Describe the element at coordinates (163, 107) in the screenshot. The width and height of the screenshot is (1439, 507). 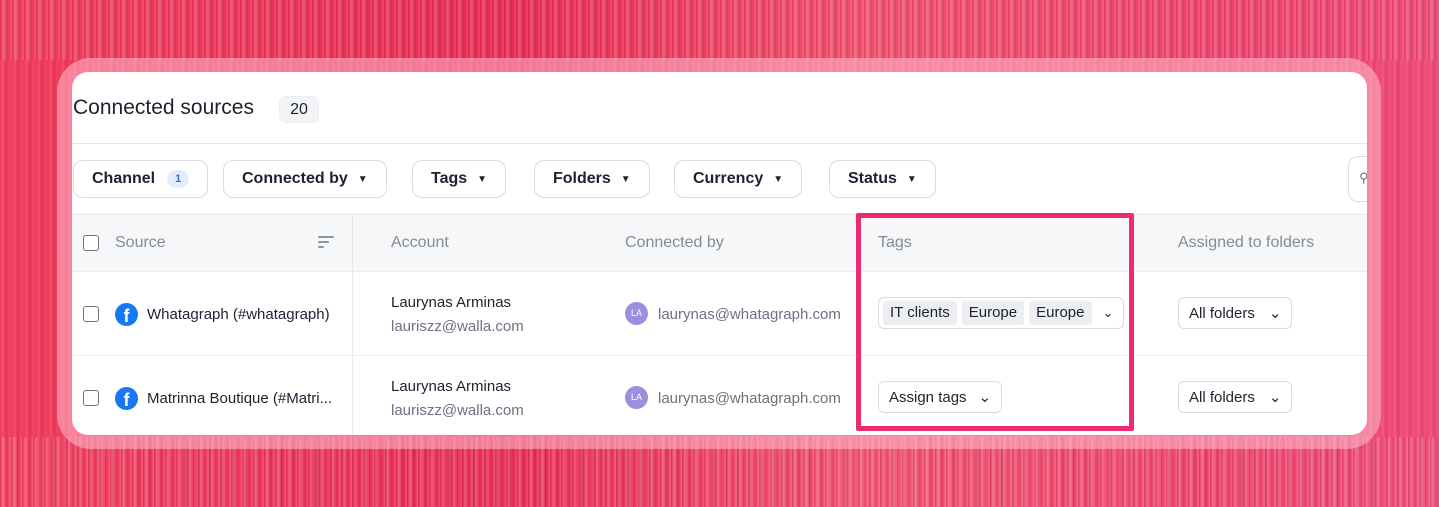
I see `page-title: Connected sources` at that location.